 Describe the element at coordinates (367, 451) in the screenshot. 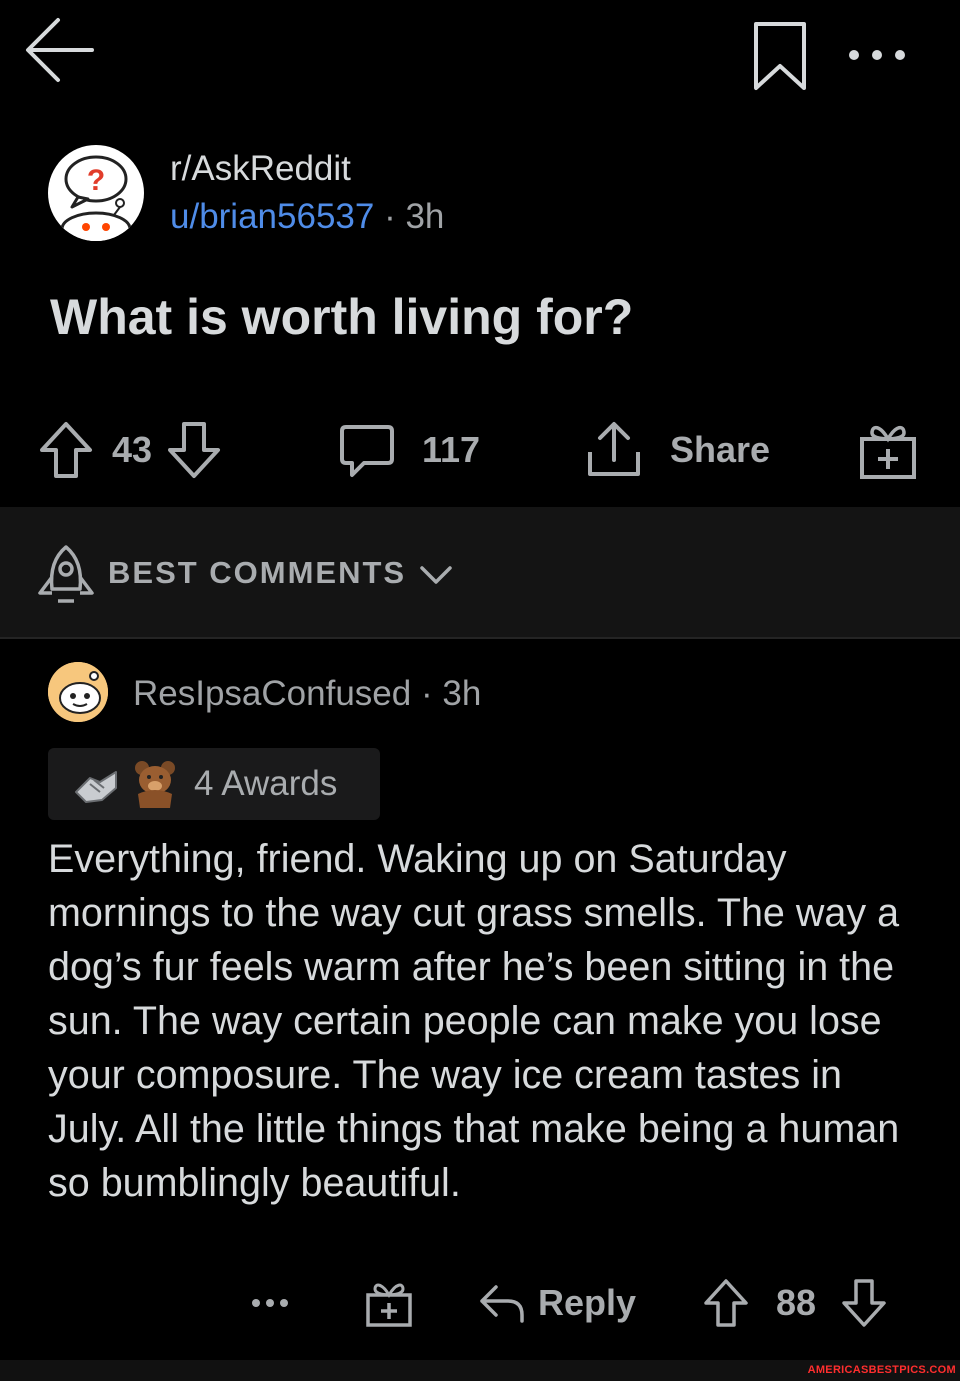

I see `comment-bubble-icon` at that location.